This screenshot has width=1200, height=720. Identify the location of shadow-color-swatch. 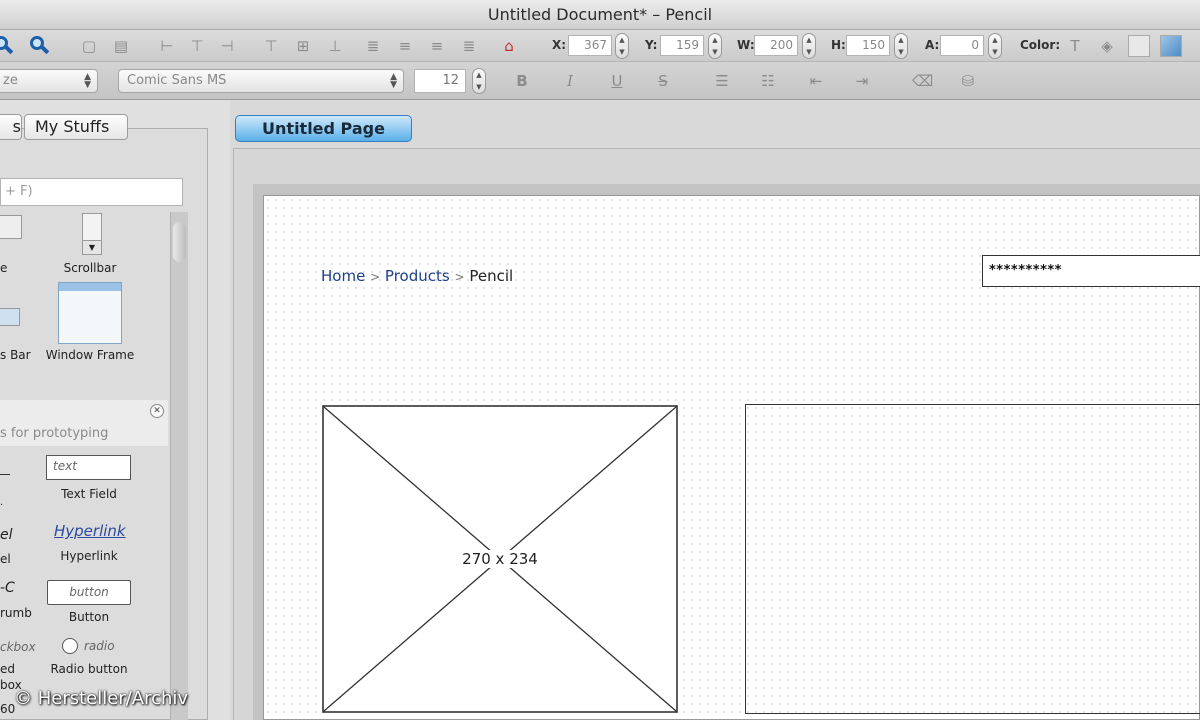
(1171, 46).